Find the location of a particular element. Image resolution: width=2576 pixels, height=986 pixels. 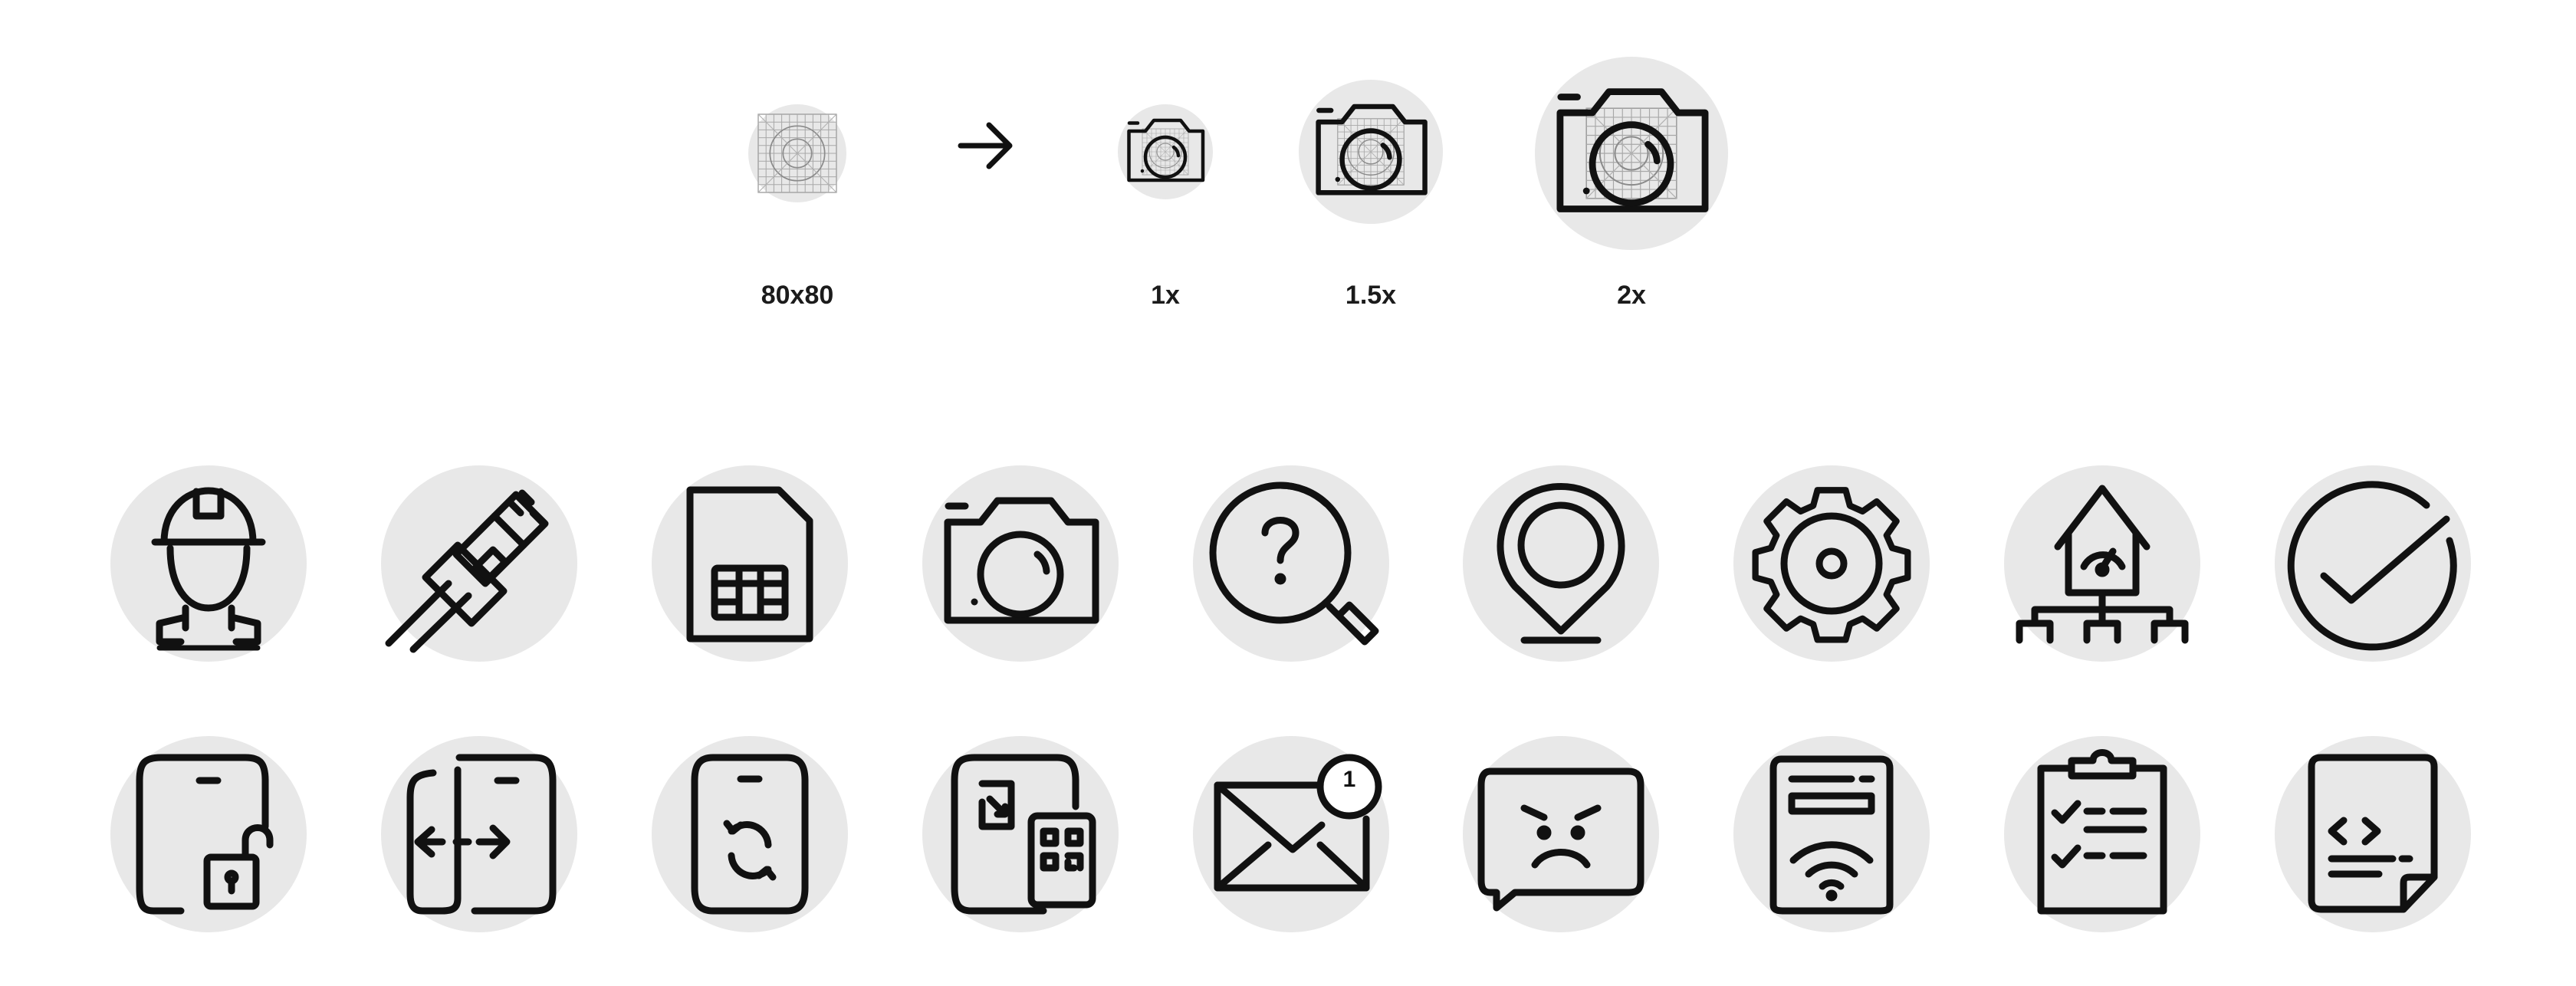

grid-template-80x80 is located at coordinates (797, 153).